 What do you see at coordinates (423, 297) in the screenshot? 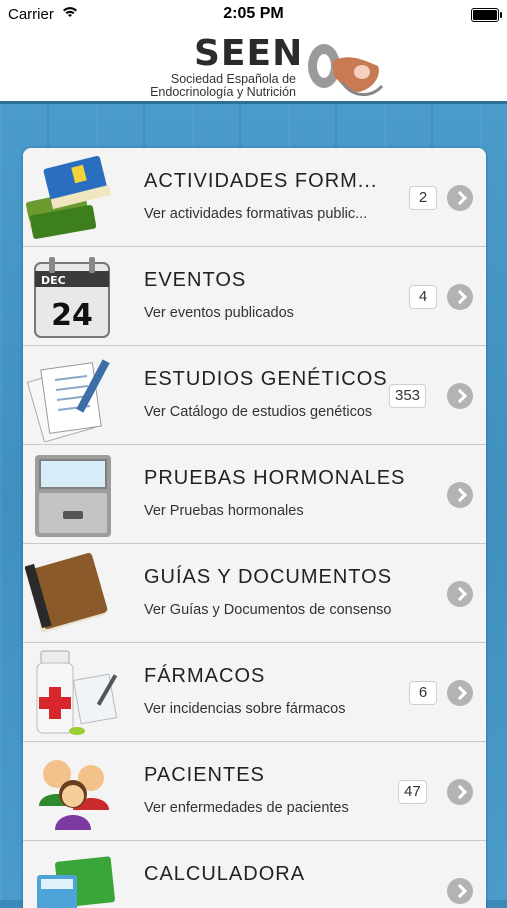
I see `count-badge: 4` at bounding box center [423, 297].